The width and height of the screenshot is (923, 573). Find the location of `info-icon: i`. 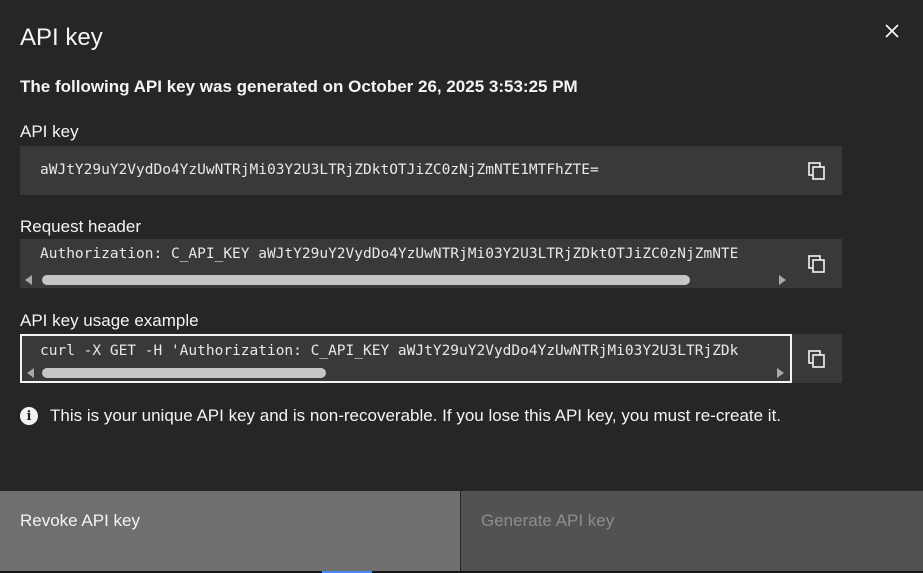

info-icon: i is located at coordinates (29, 416).